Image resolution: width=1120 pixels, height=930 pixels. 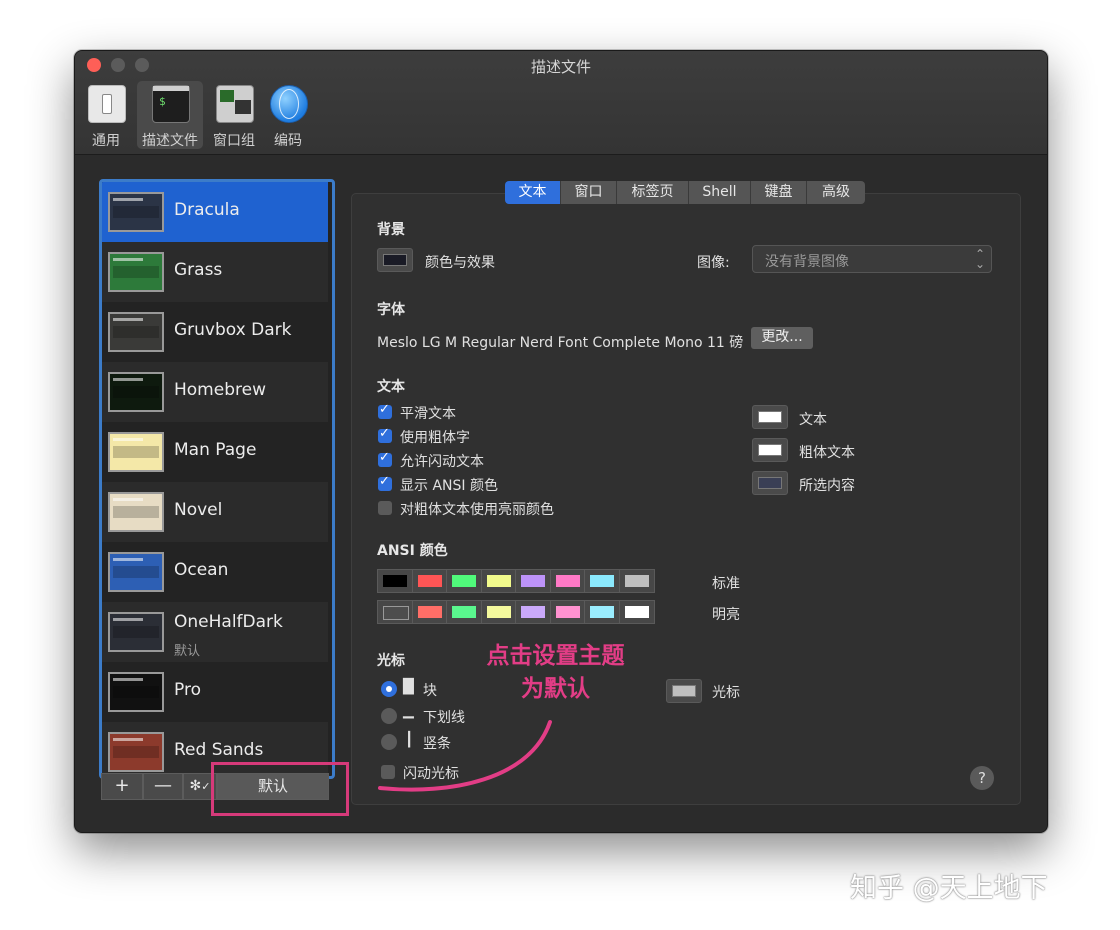 What do you see at coordinates (465, 756) in the screenshot?
I see `annotation-arrow-icon` at bounding box center [465, 756].